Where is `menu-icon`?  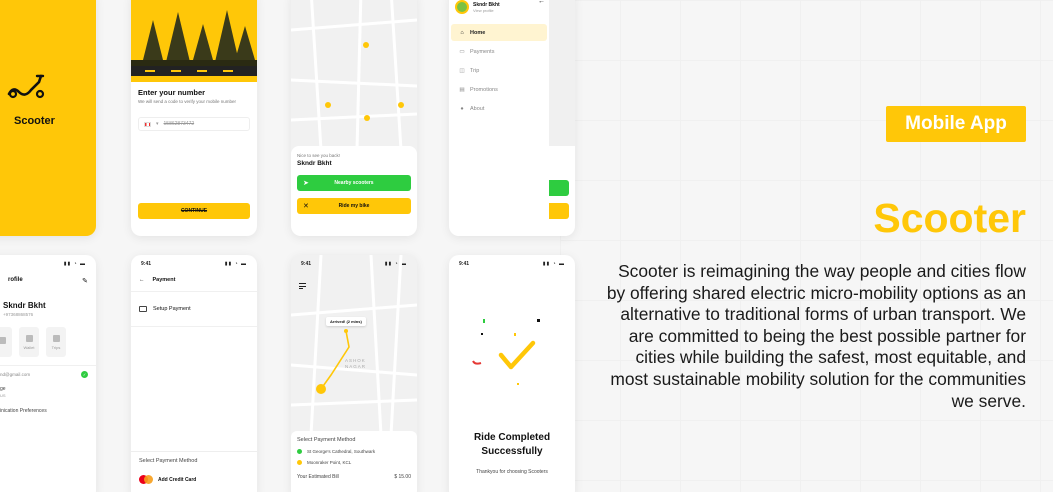 menu-icon is located at coordinates (302, 287).